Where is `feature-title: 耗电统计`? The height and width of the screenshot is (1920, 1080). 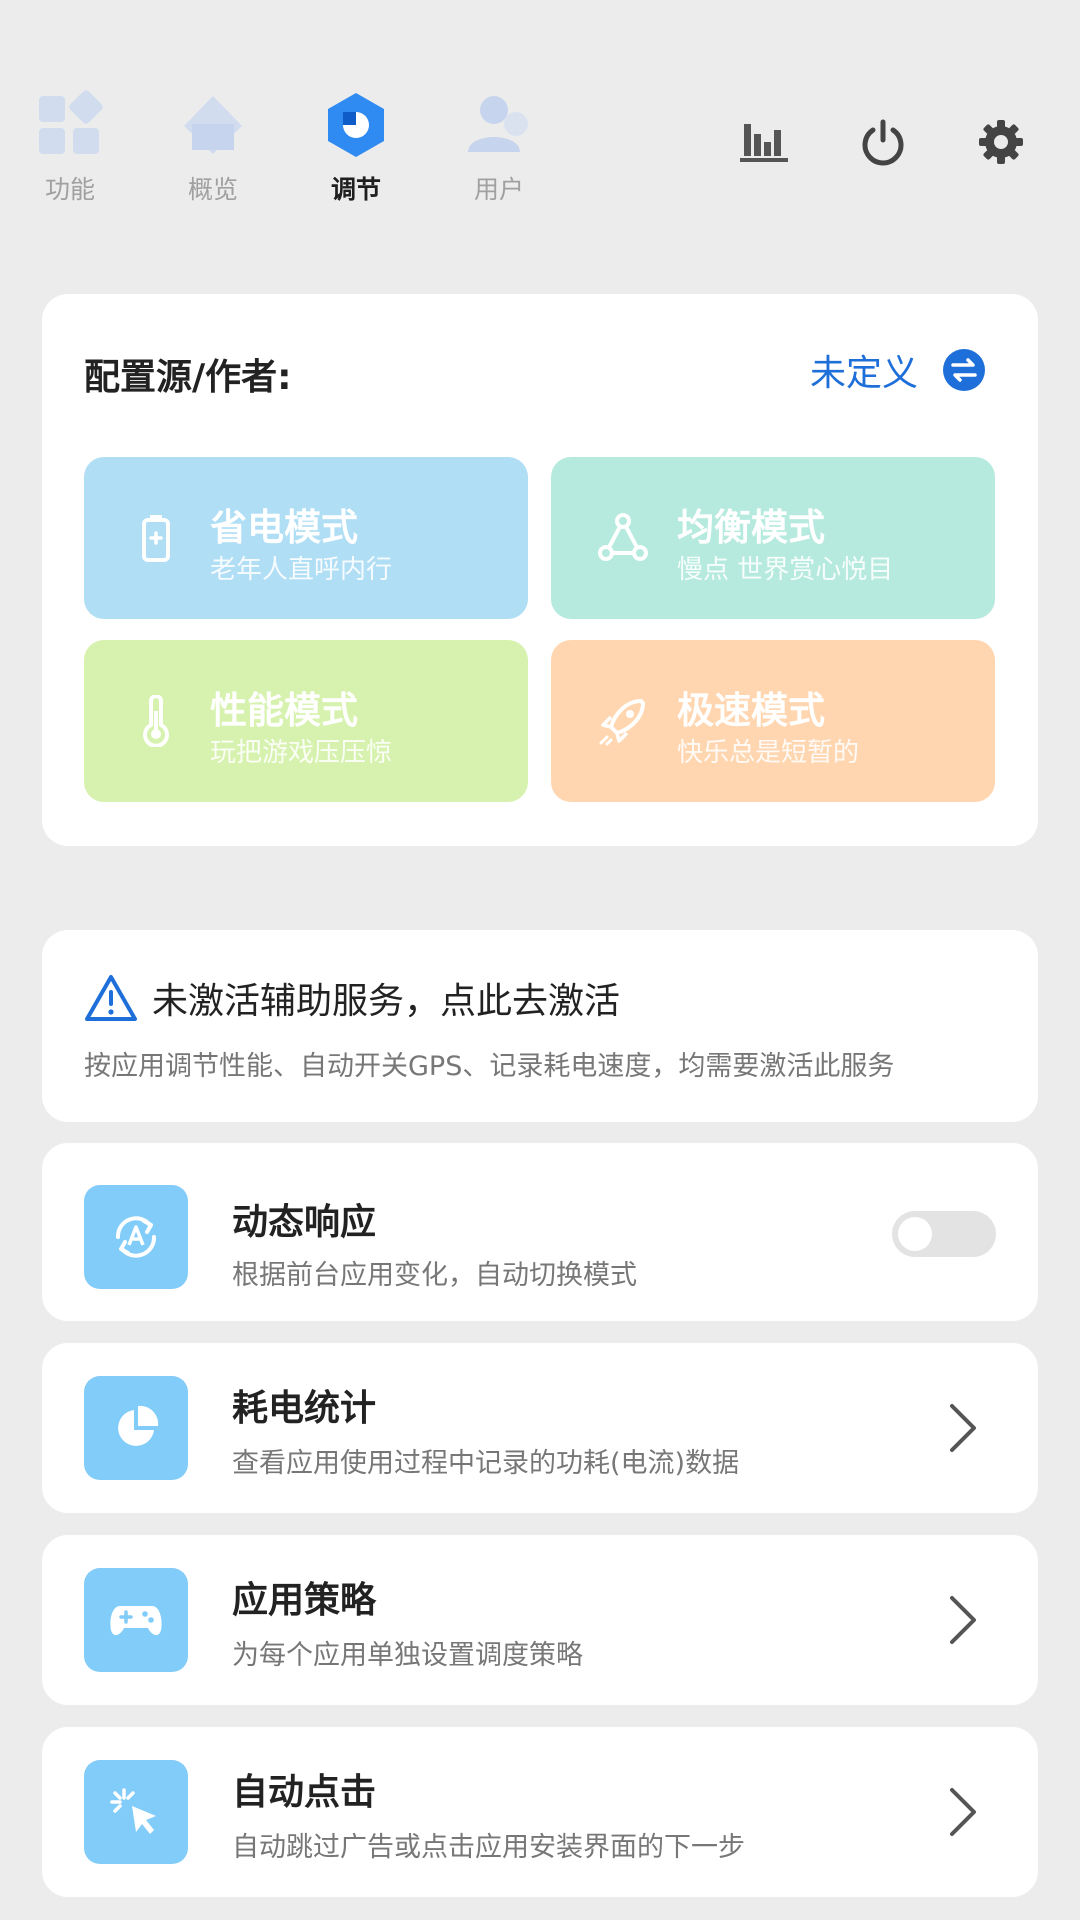 feature-title: 耗电统计 is located at coordinates (304, 1408).